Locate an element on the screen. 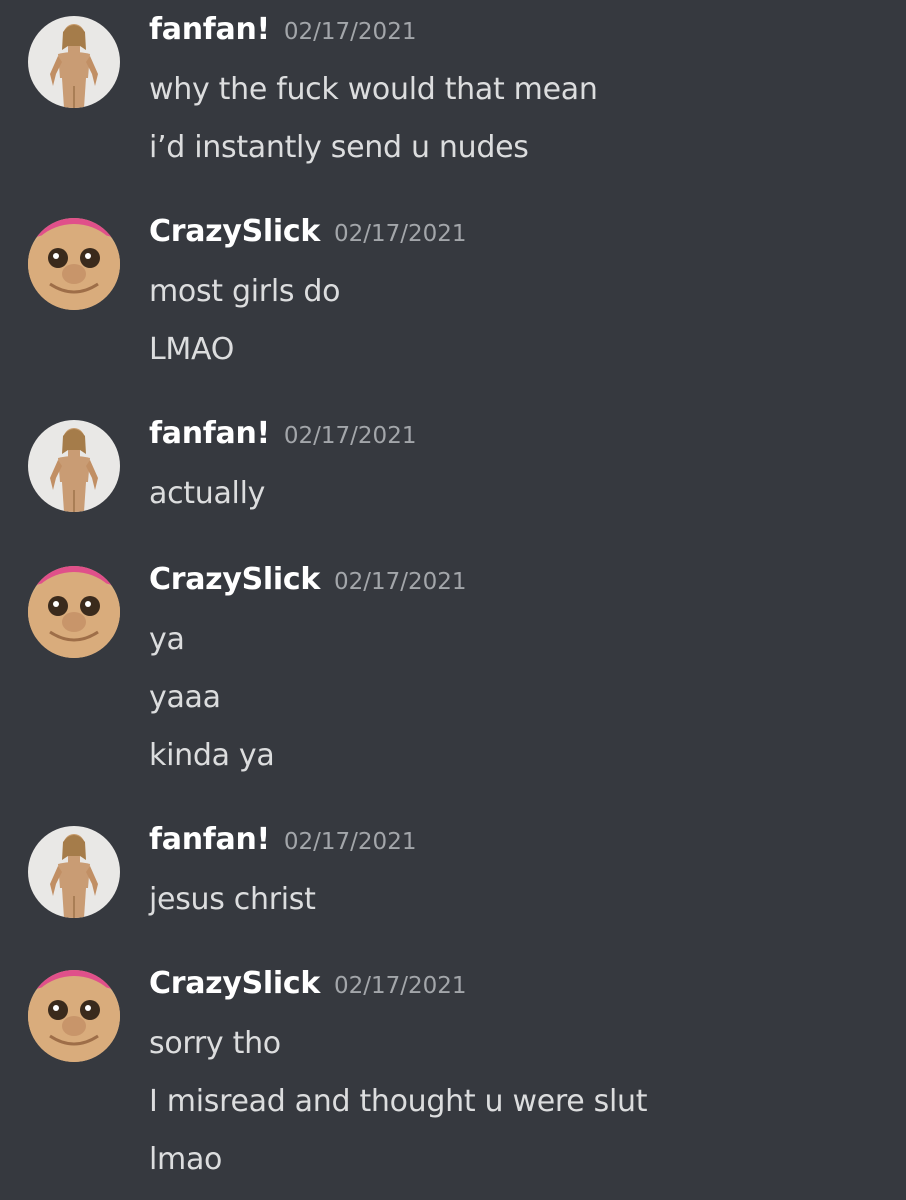 The image size is (906, 1200). message-text: most girls do is located at coordinates (245, 291).